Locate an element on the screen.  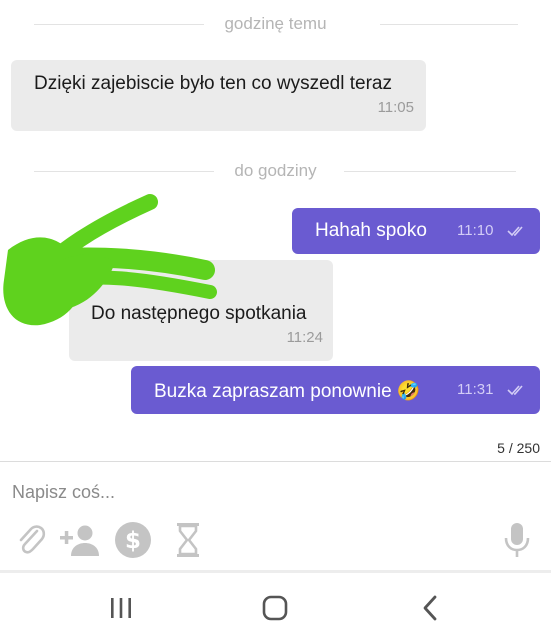
outgoing-message: Buzka zapraszam ponownie 🤣 11:31 is located at coordinates (335, 390).